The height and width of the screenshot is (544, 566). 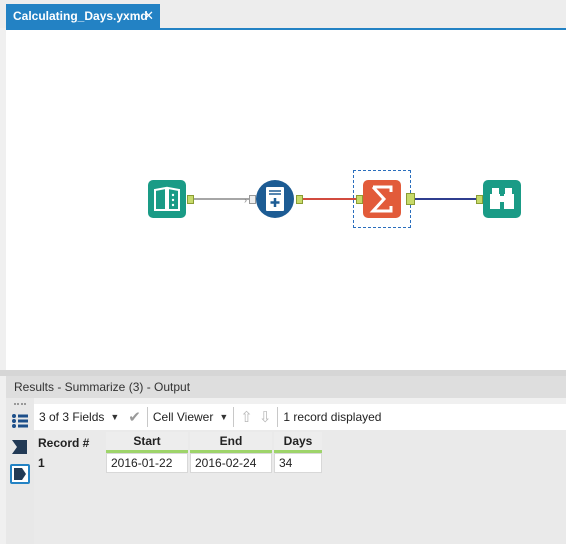 I want to click on workflow-tab: Calculating_Days.yxmd ✕, so click(x=83, y=16).